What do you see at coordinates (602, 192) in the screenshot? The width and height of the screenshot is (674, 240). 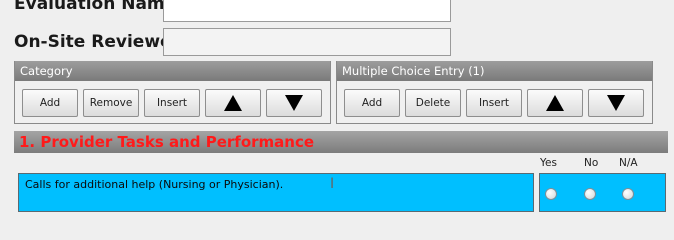 I see `answer-options-box` at bounding box center [602, 192].